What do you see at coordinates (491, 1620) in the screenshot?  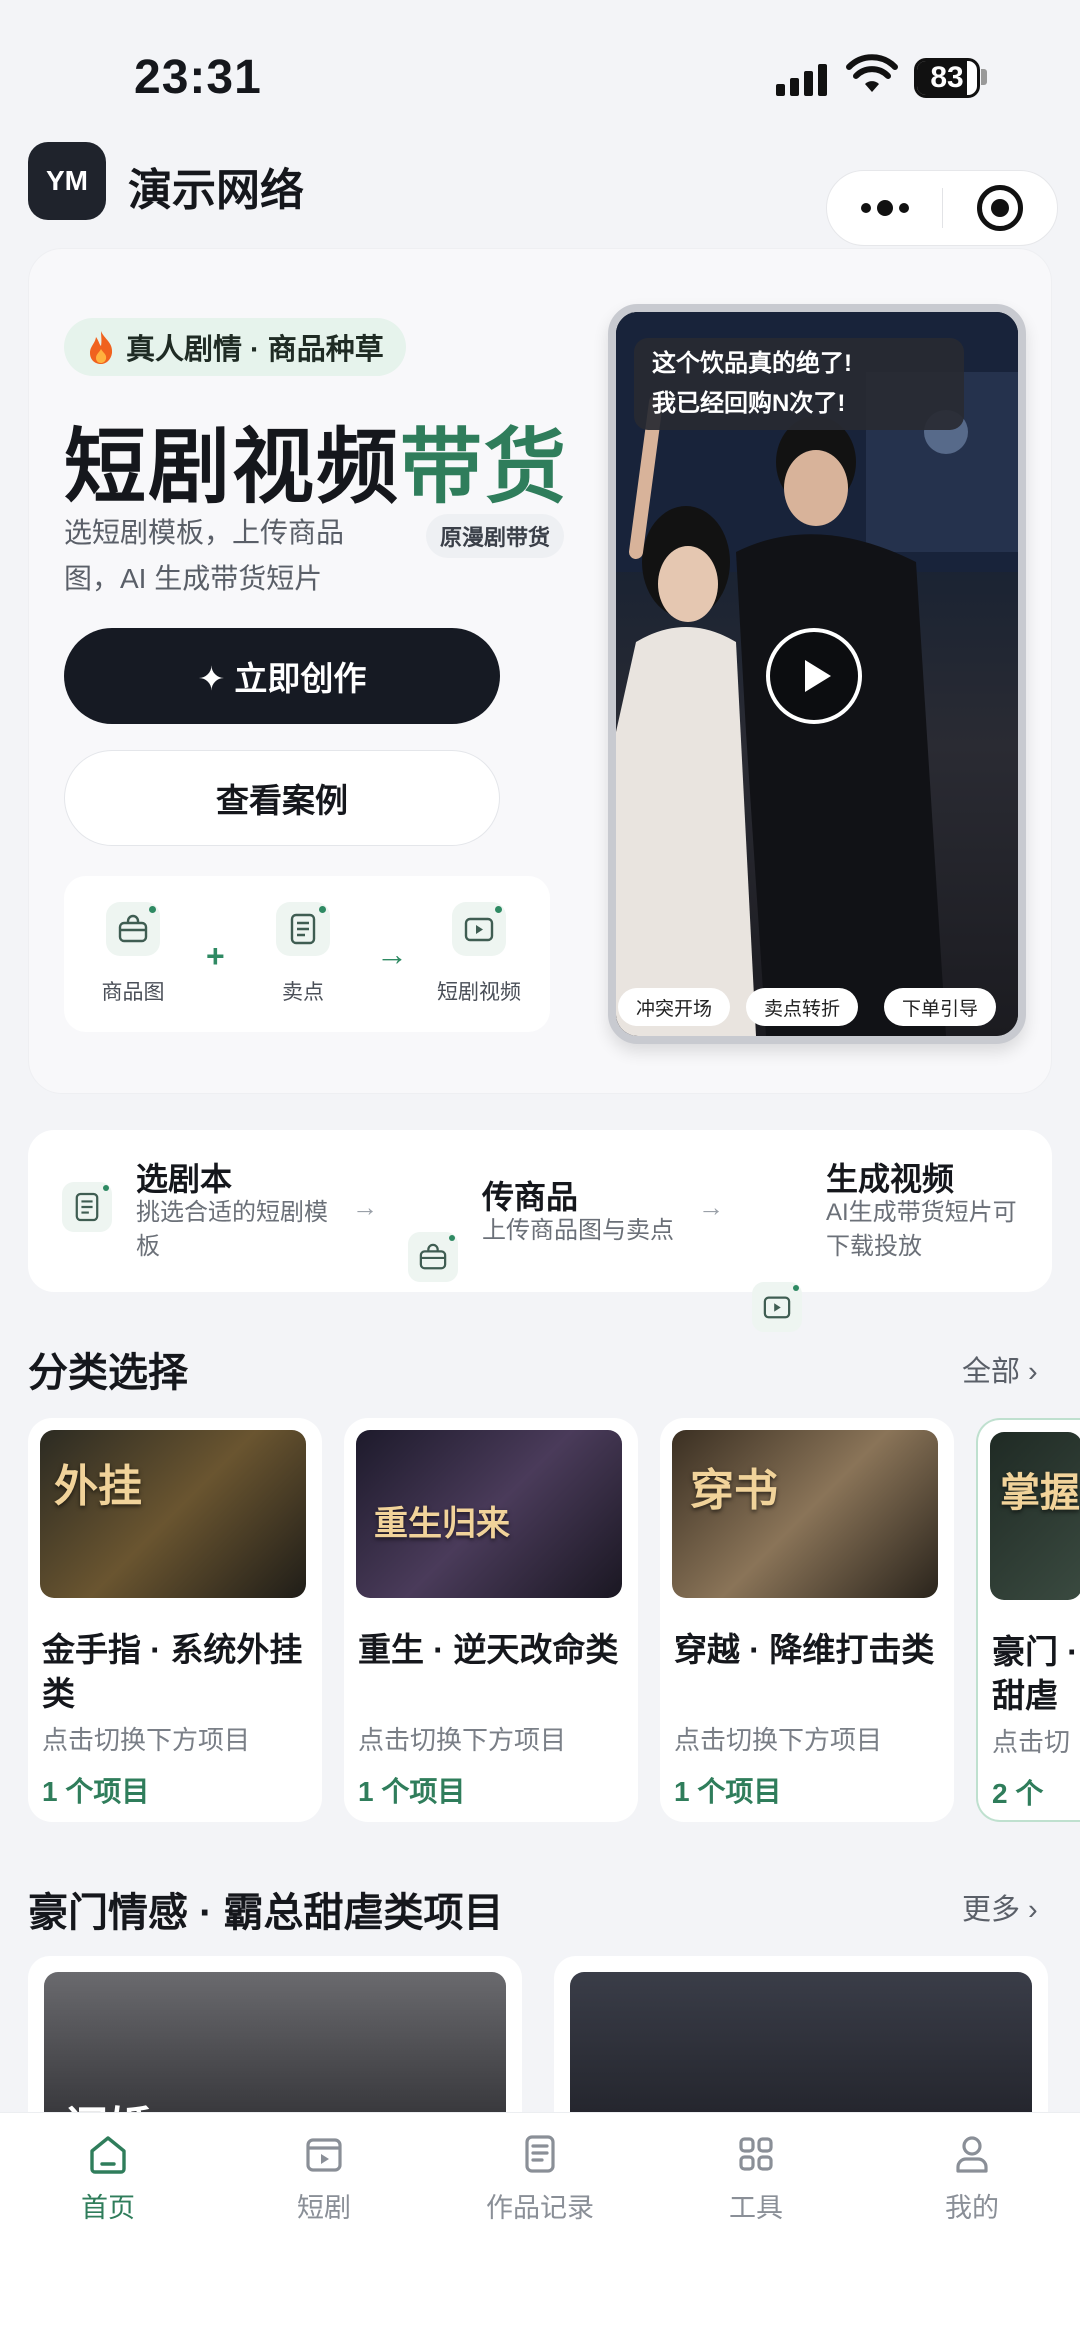 I see `category-card: 重生归来 重生 · 逆天改命类 点击切换下方项目 1 个项目` at bounding box center [491, 1620].